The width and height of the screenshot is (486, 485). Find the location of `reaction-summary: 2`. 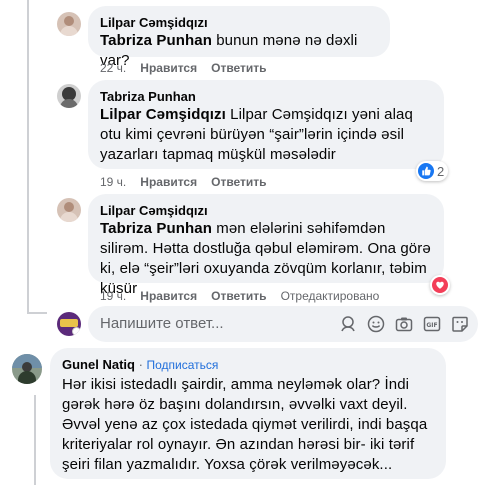

reaction-summary: 2 is located at coordinates (432, 171).